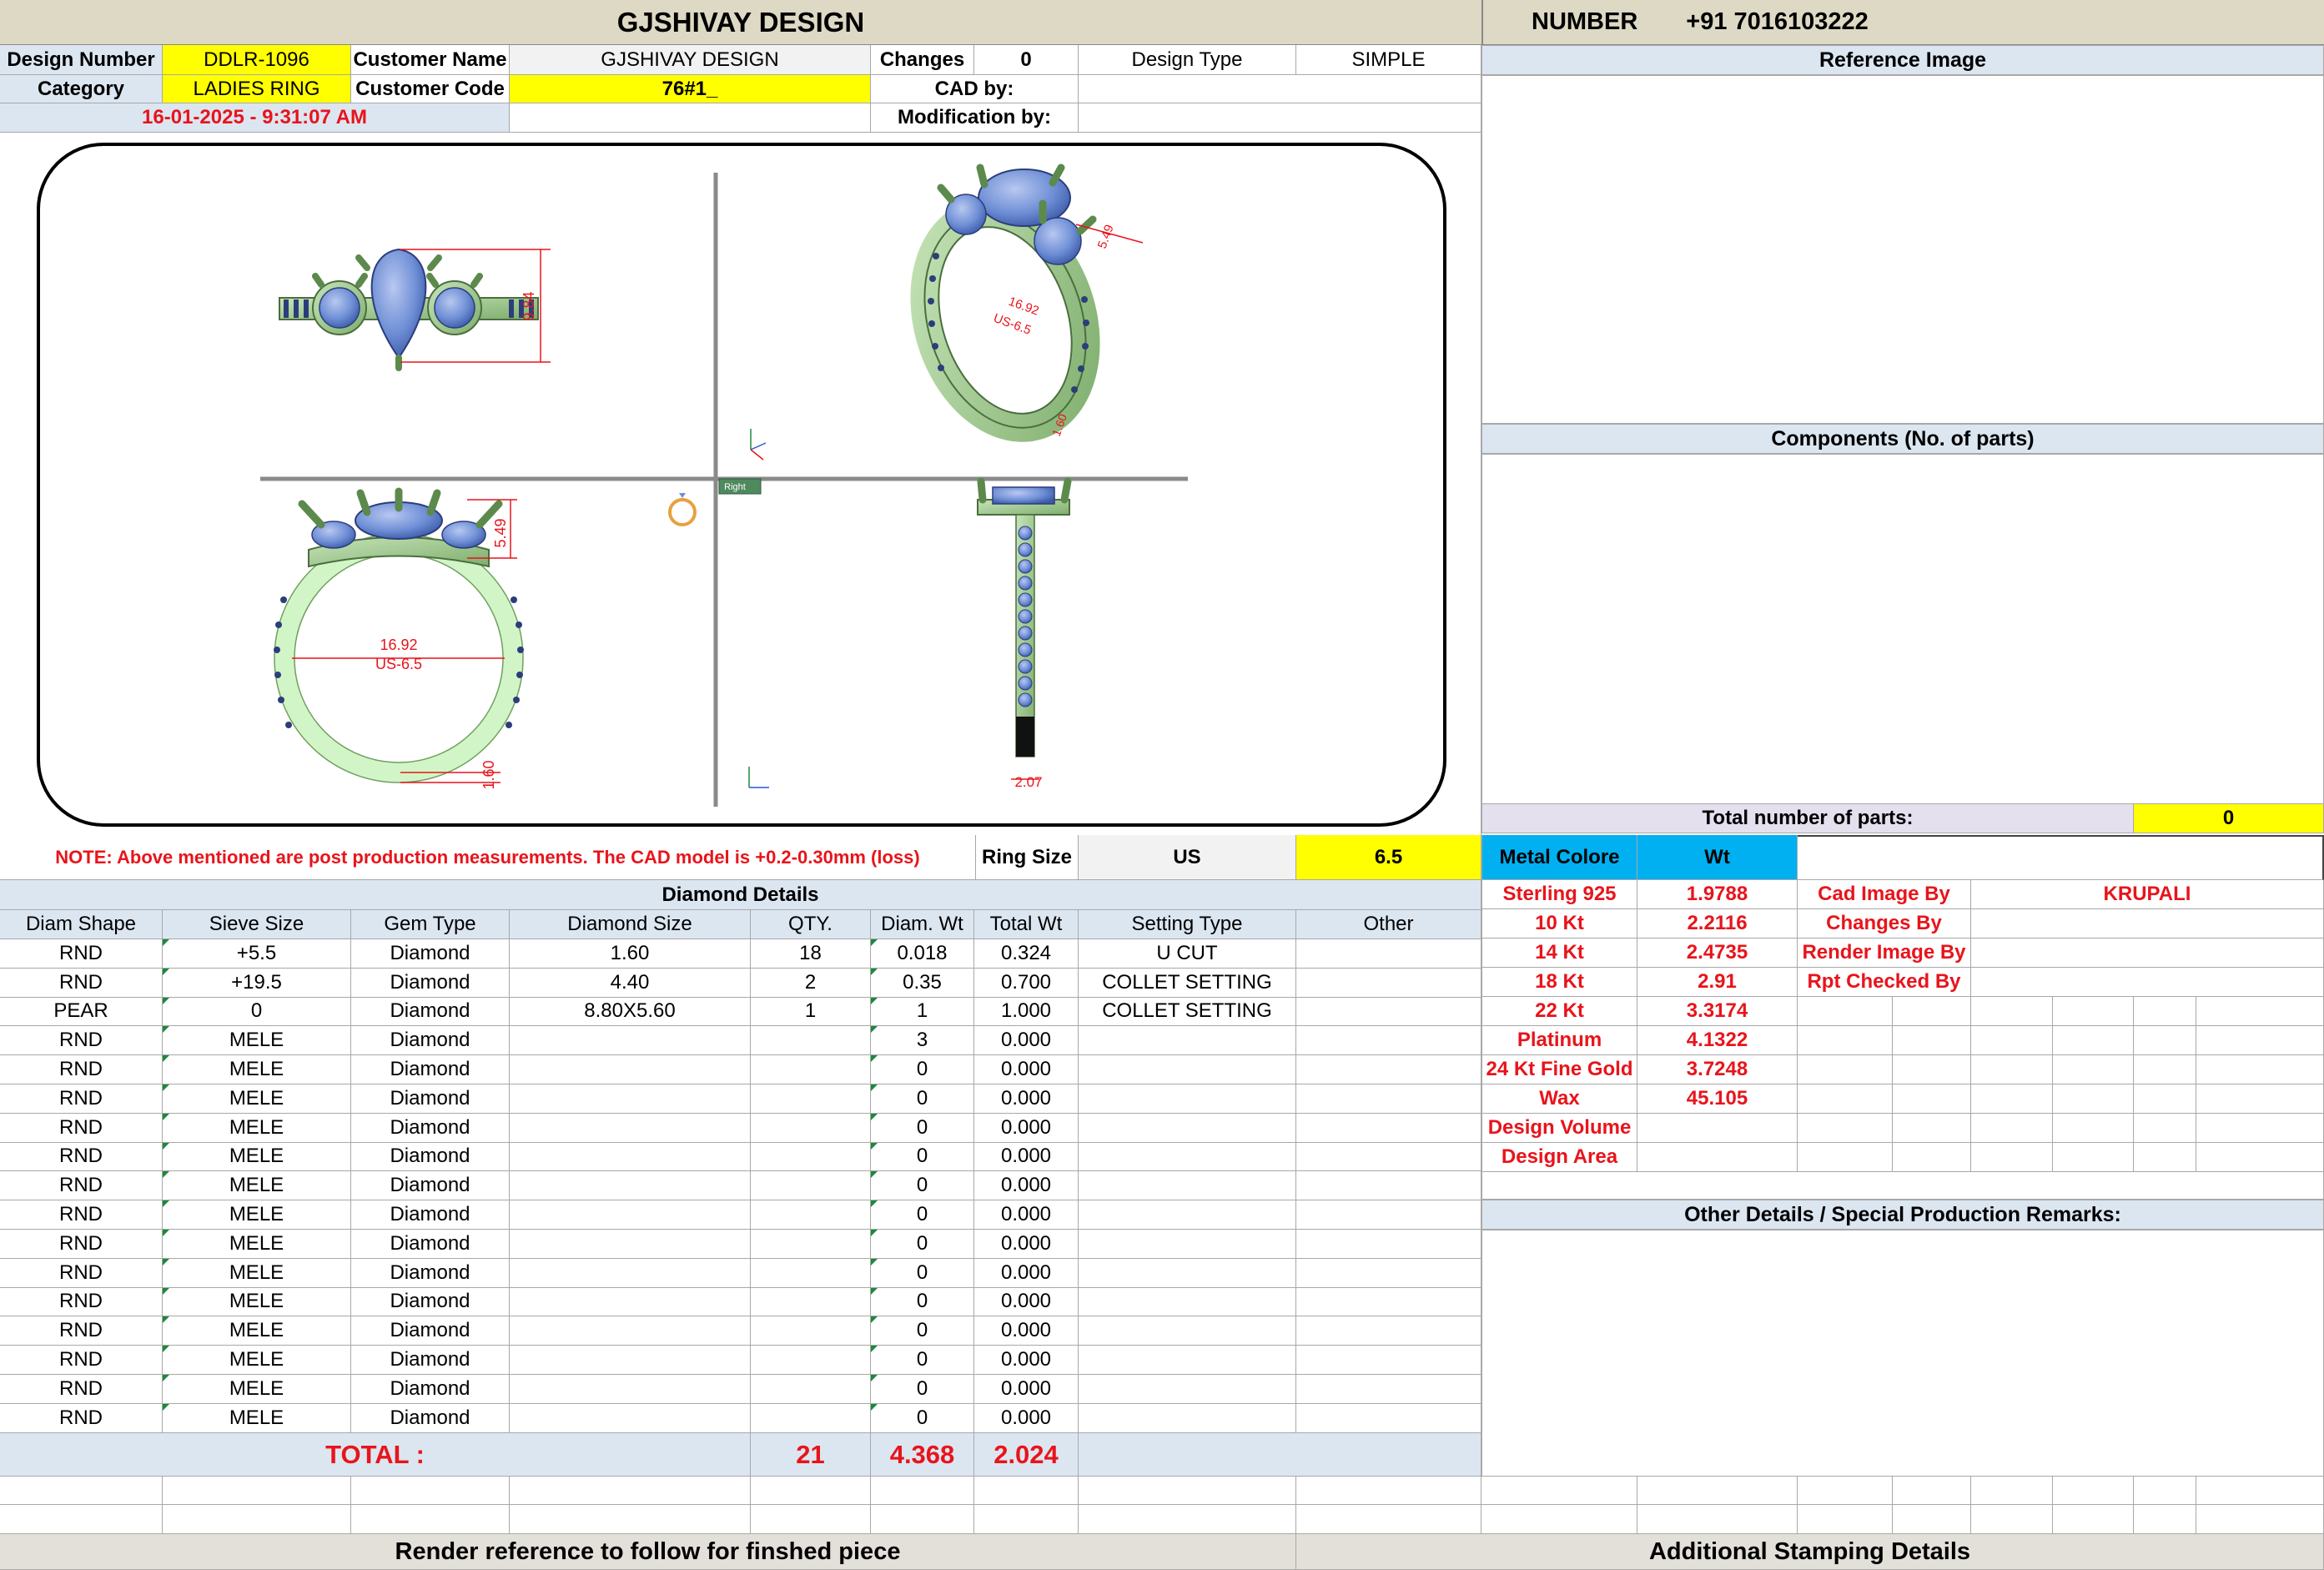  I want to click on metal-weight: 3.3174, so click(1717, 1011).